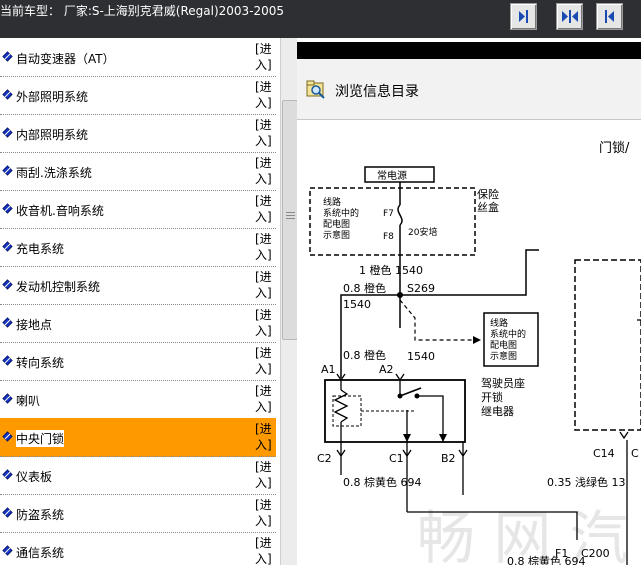 This screenshot has height=565, width=641. I want to click on nav-prev-icon, so click(609, 16).